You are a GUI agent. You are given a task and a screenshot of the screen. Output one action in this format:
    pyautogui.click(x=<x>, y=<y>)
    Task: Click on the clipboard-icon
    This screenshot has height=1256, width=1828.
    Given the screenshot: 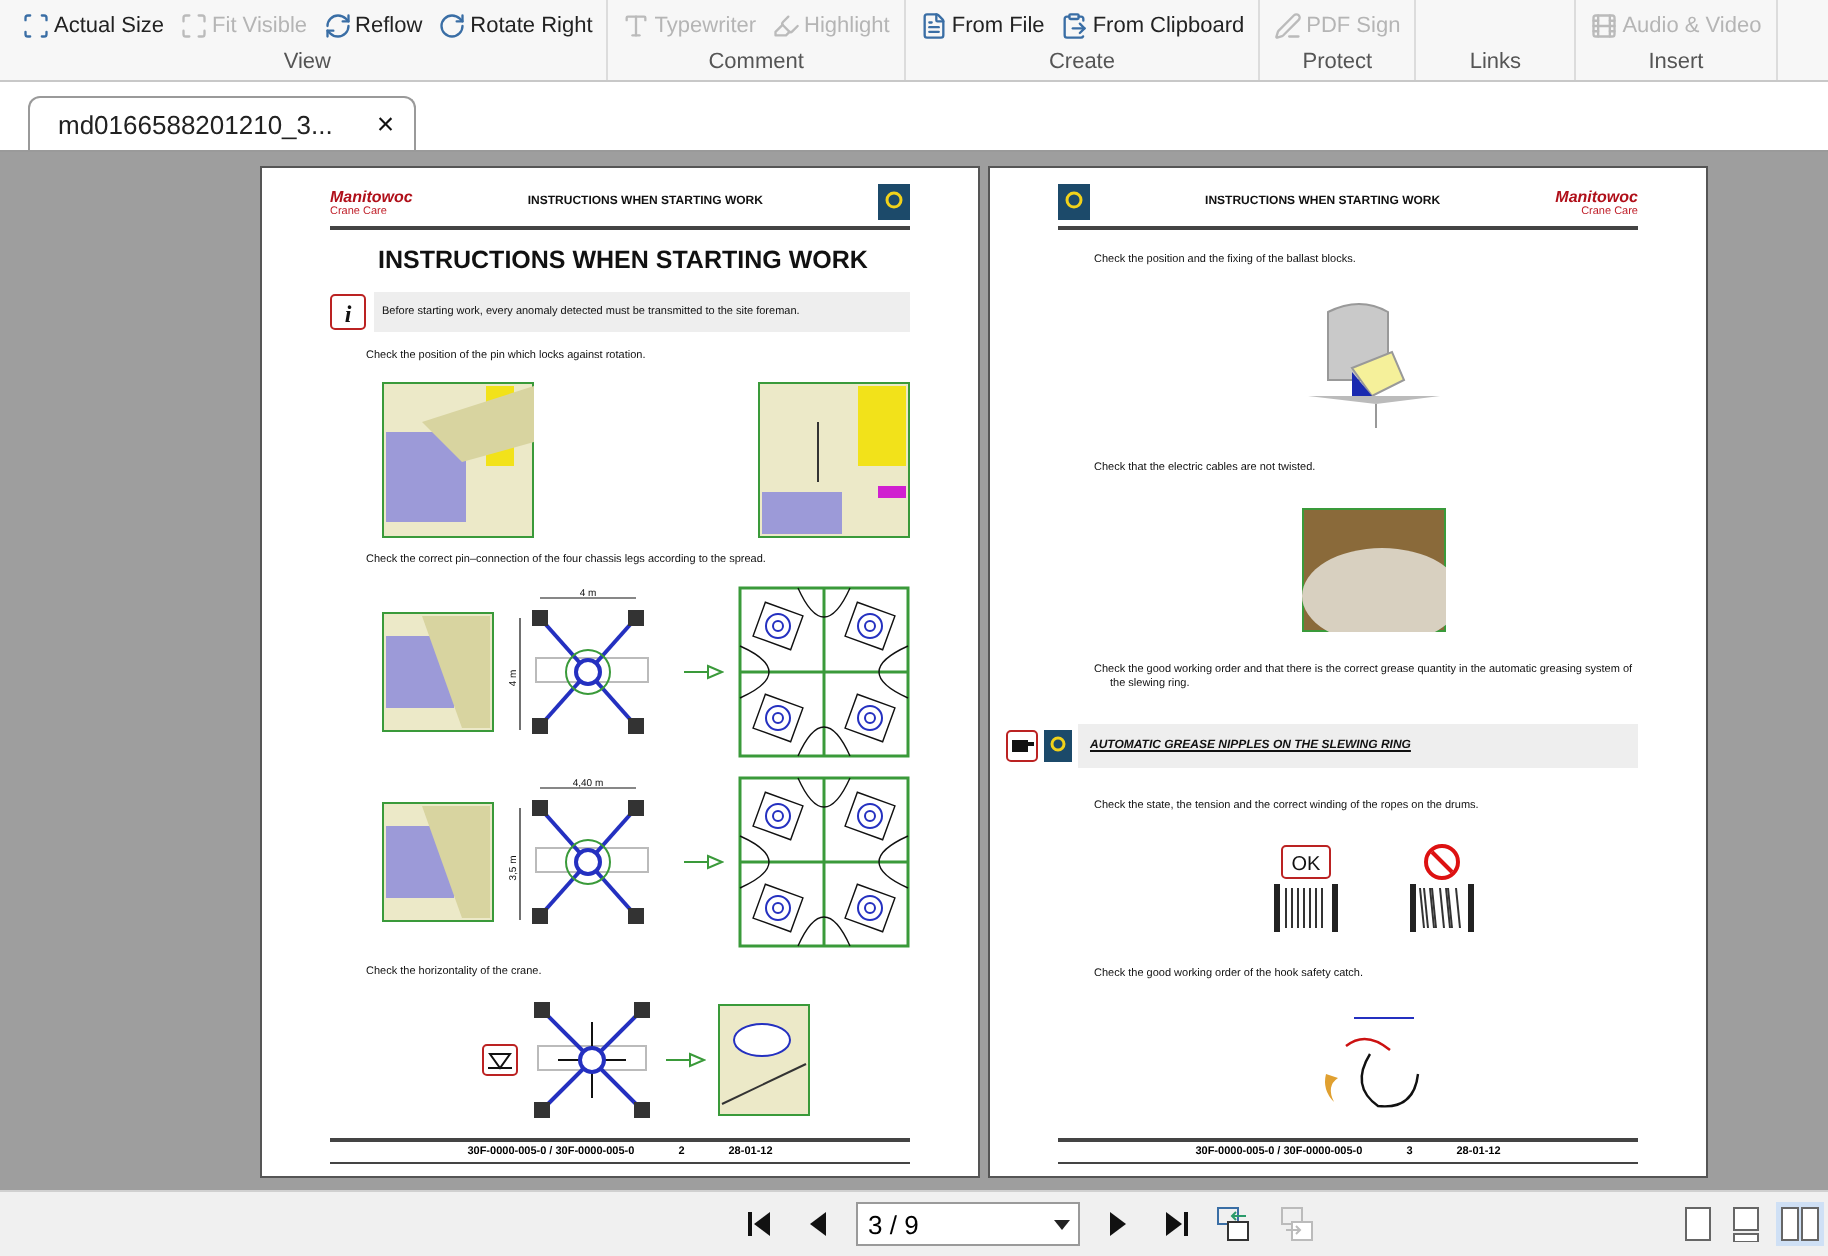 What is the action you would take?
    pyautogui.click(x=1074, y=26)
    